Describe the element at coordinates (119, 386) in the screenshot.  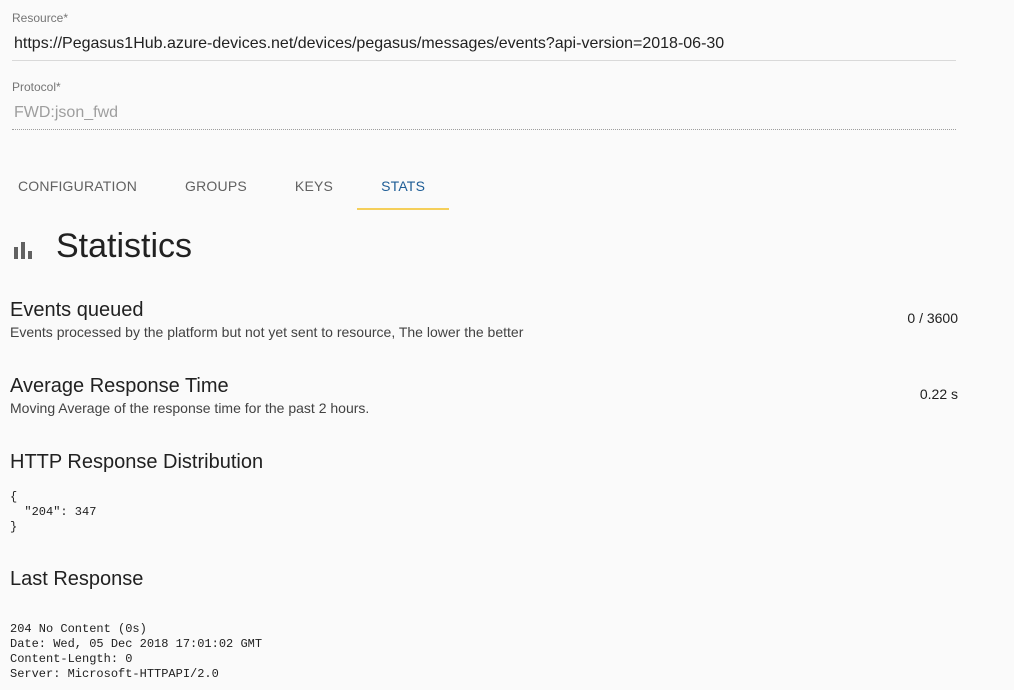
I see `average-response-title: Average Response Time` at that location.